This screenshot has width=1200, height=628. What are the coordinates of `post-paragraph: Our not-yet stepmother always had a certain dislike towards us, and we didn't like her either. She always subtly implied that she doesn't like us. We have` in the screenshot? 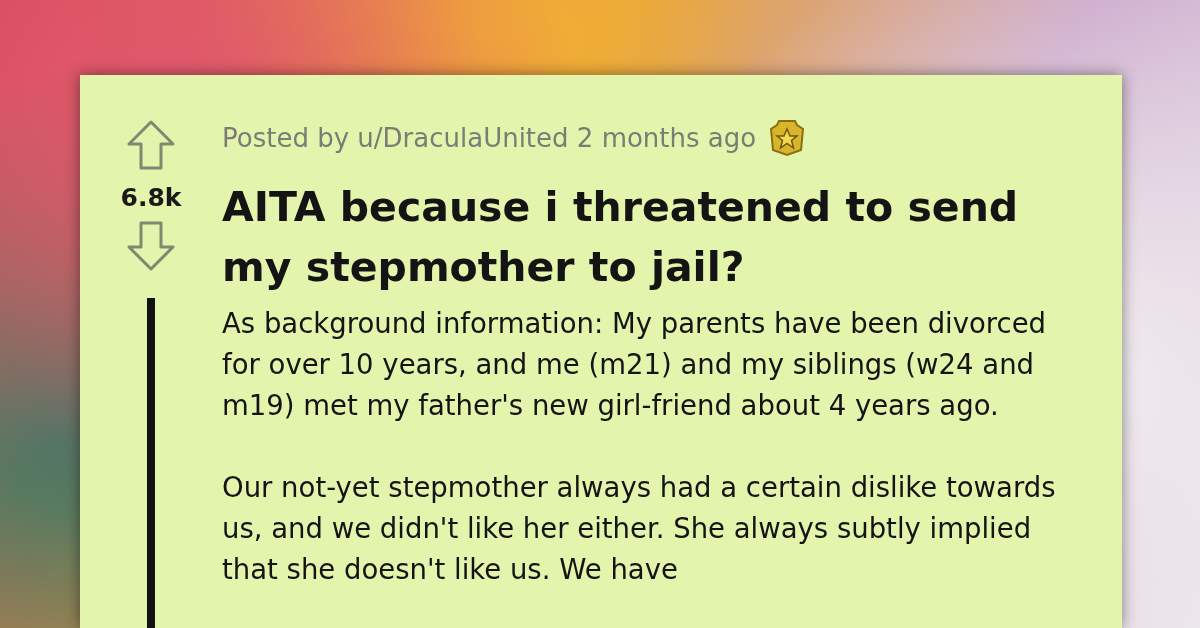 It's located at (639, 528).